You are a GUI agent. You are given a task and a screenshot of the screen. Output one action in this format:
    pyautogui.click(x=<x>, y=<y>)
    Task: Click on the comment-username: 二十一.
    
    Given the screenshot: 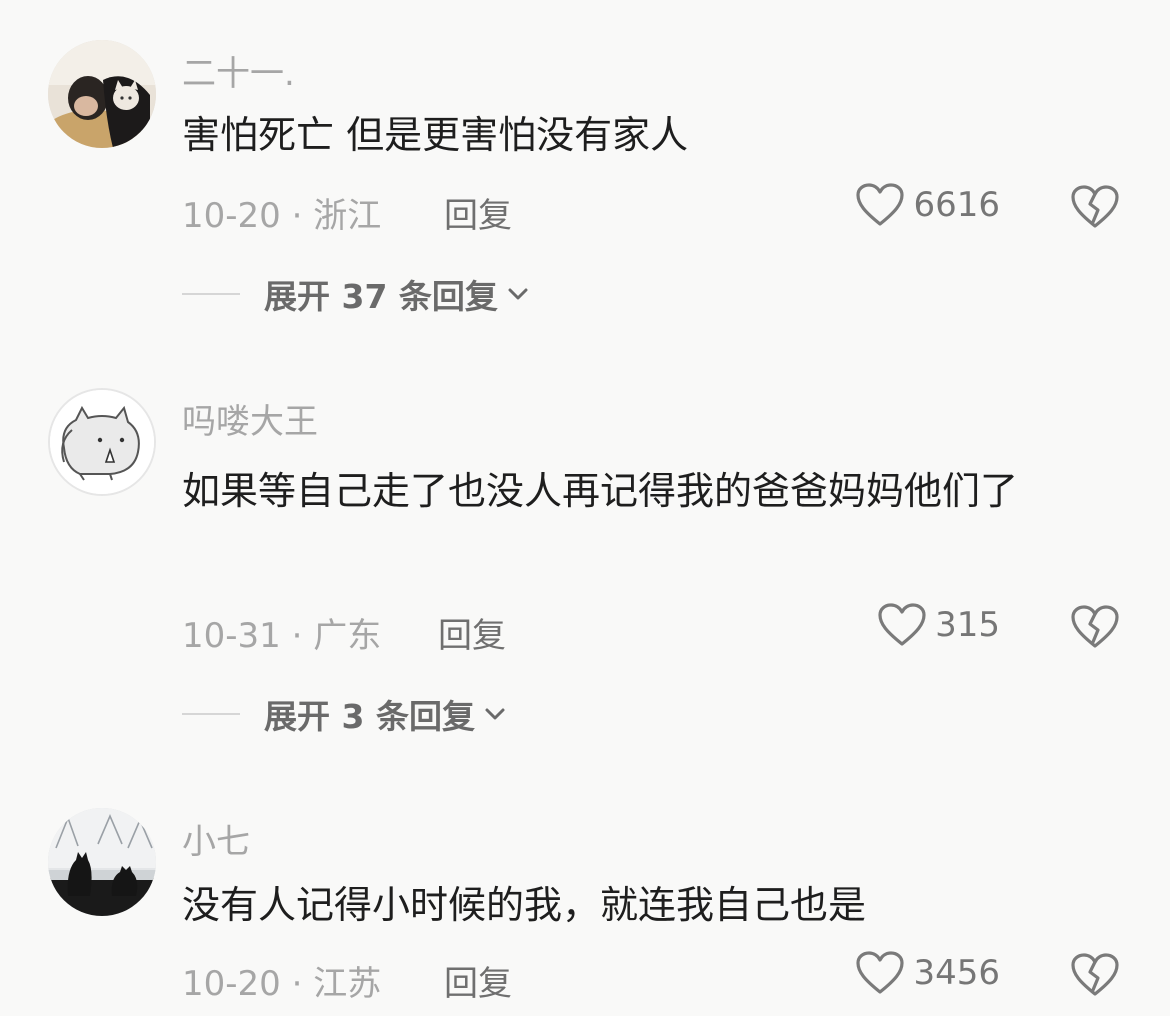 What is the action you would take?
    pyautogui.click(x=238, y=70)
    